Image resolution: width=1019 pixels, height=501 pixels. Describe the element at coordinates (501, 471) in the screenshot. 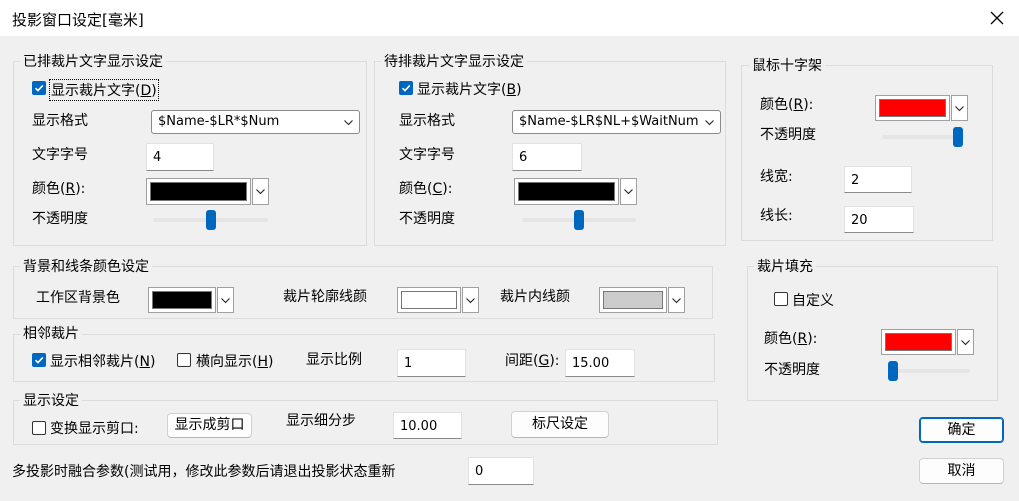

I see `blend-params-input: 0` at that location.